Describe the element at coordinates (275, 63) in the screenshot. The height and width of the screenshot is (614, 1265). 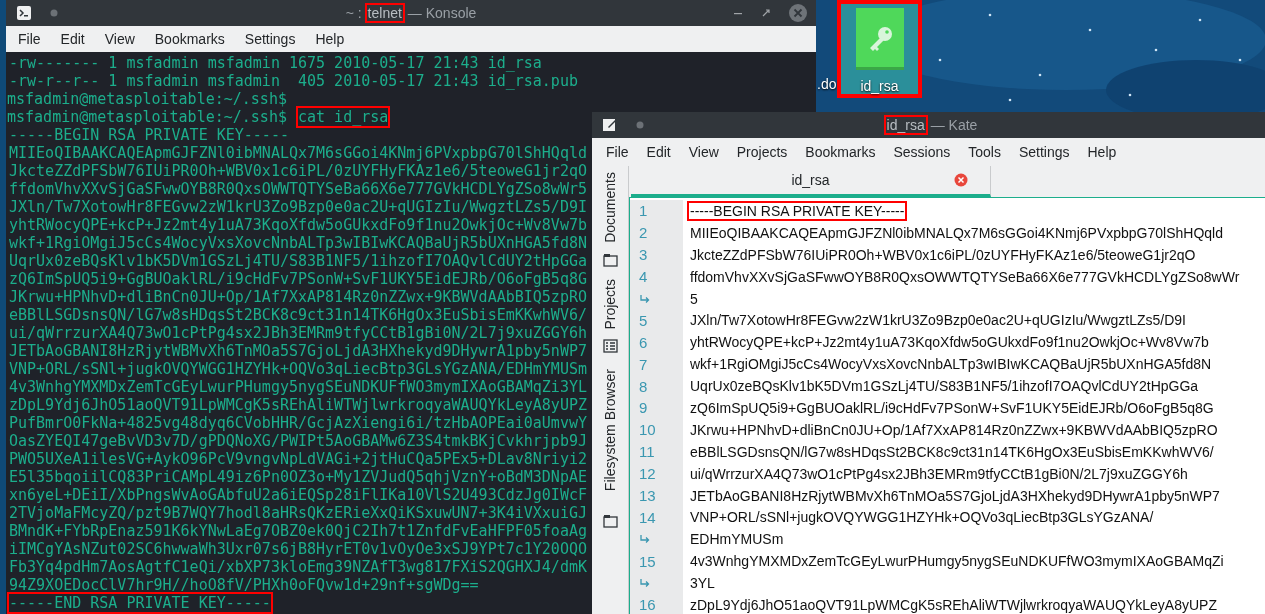
I see `terminal-line: -rw------- 1 msfadmin msfadmin 1675 2010-05-17 21:43 id_rsa` at that location.